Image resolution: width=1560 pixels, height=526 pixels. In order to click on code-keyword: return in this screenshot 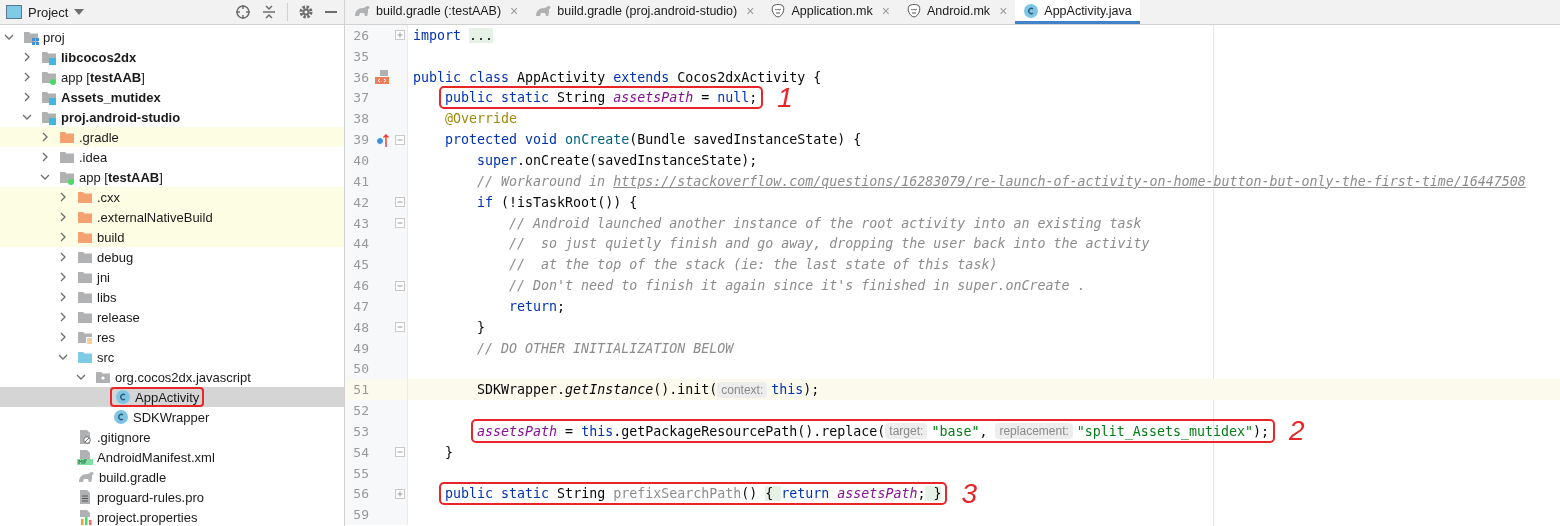, I will do `click(533, 306)`.